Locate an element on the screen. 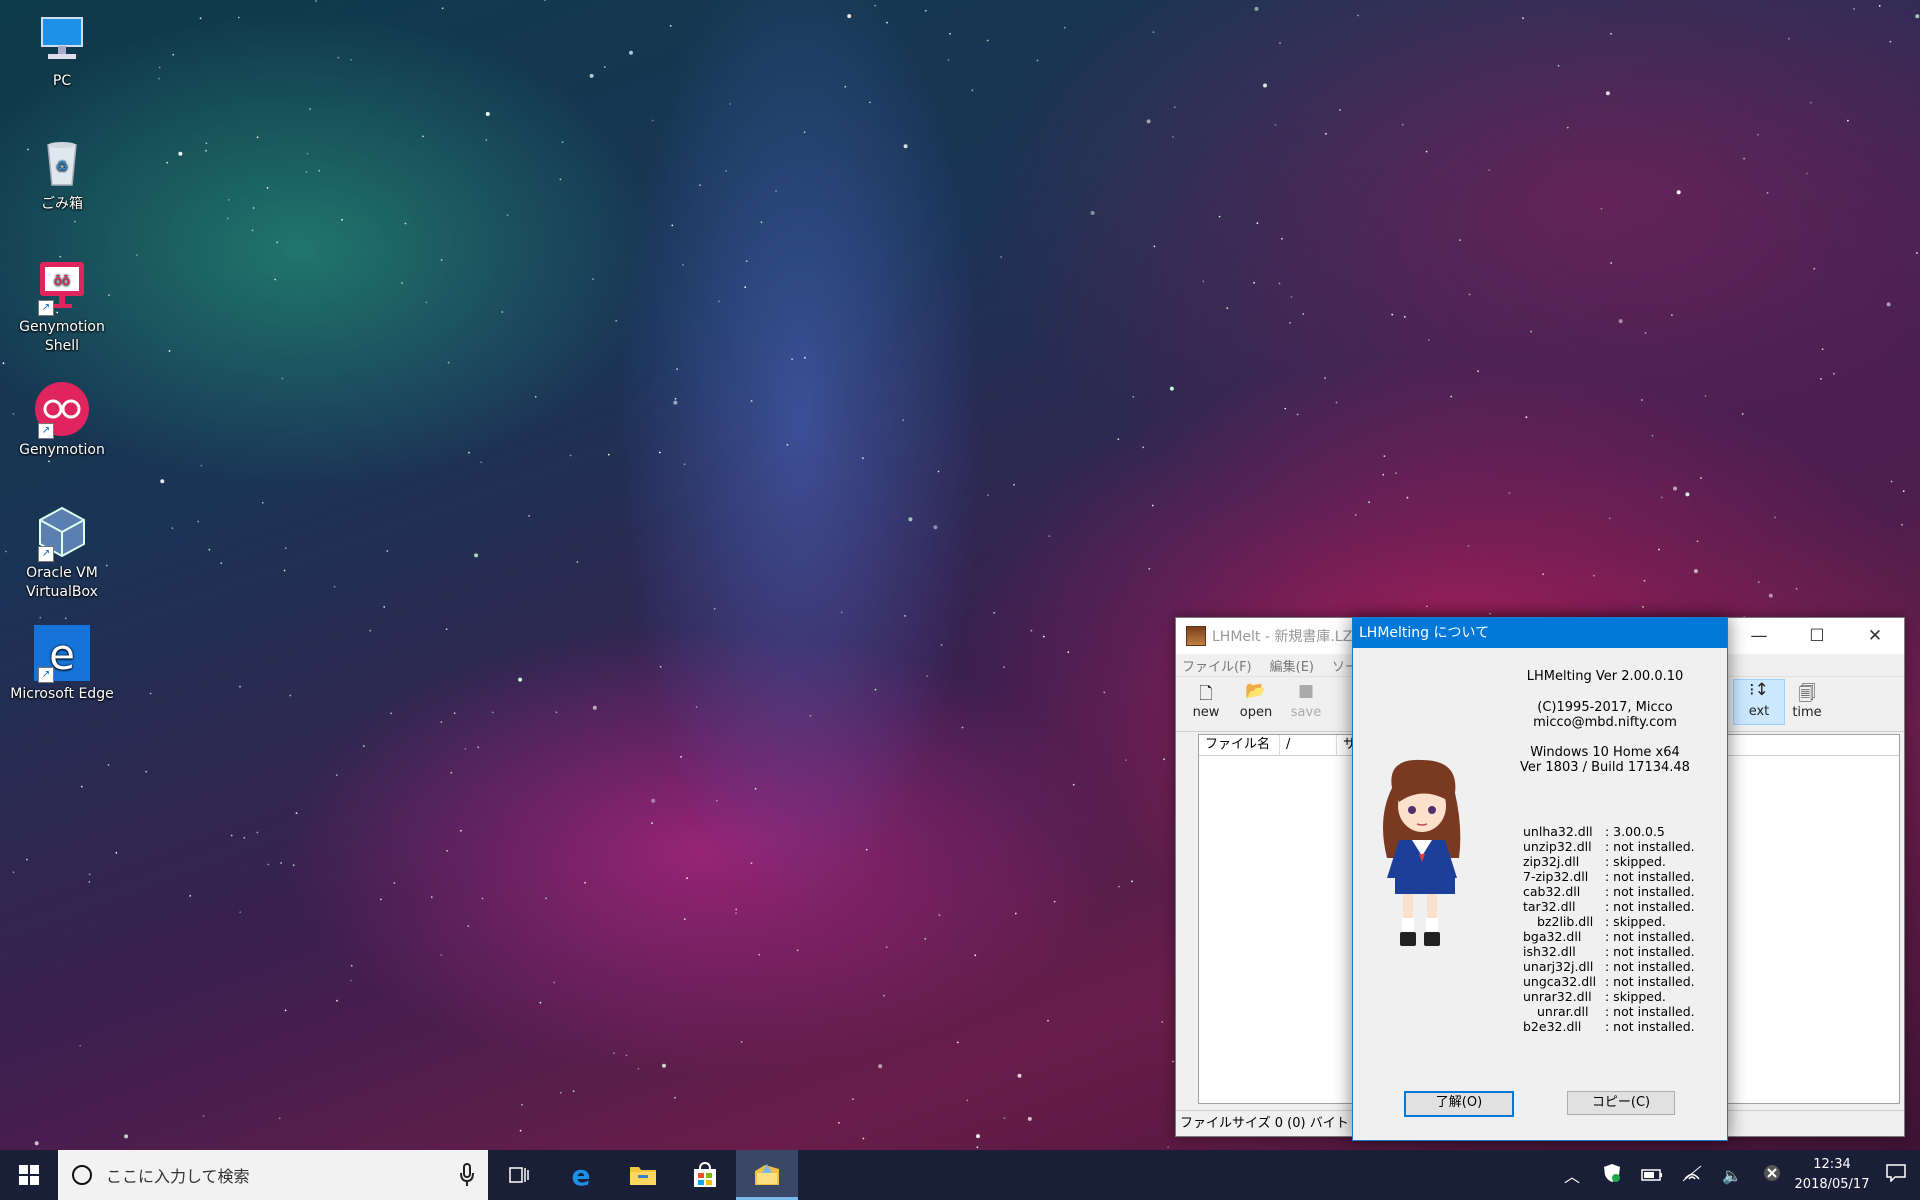 Image resolution: width=1920 pixels, height=1200 pixels. dll-row: unlha32.dll : 3.00.0.5 is located at coordinates (1609, 831).